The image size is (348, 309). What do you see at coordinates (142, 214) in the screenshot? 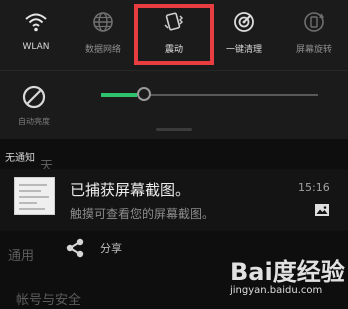
I see `notification-text: 触摸可查看您的屏幕截图。` at bounding box center [142, 214].